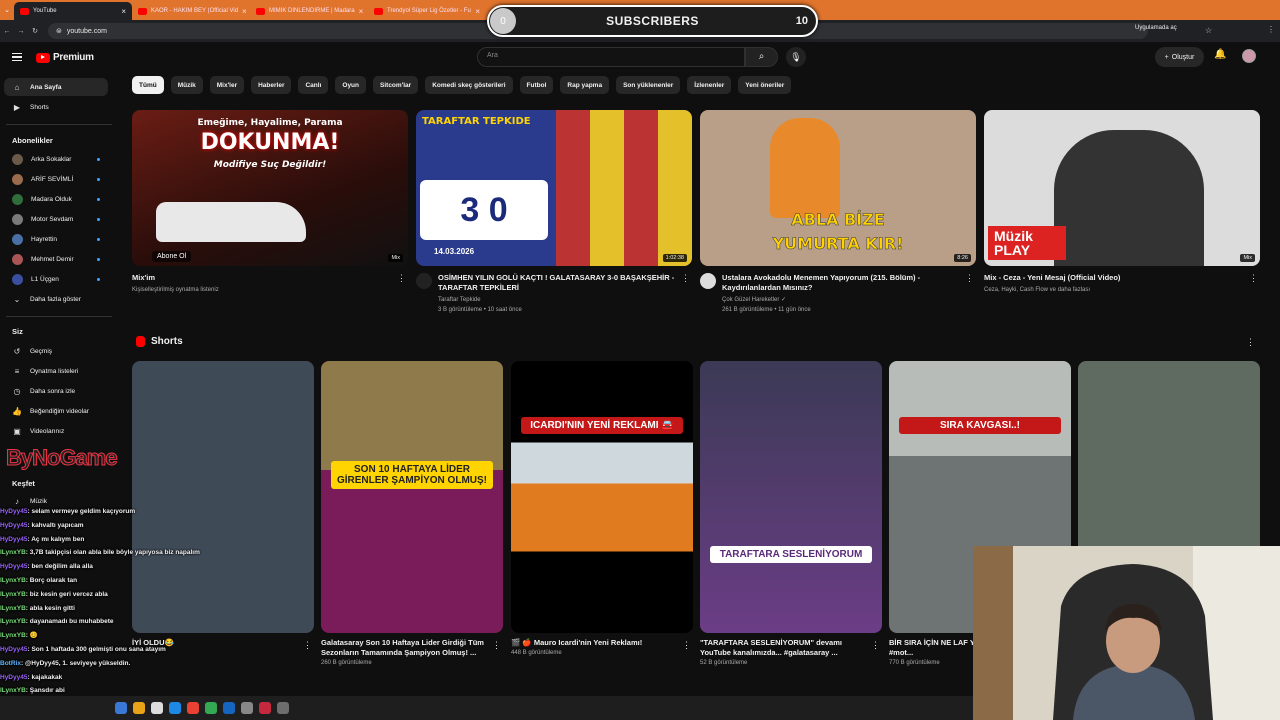 The height and width of the screenshot is (720, 1280). I want to click on sidebar-item: Hayrettin, so click(56, 239).